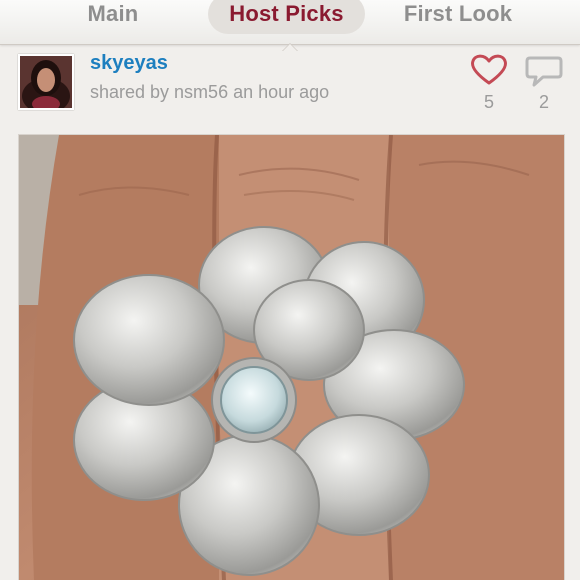  I want to click on like-button, so click(489, 69).